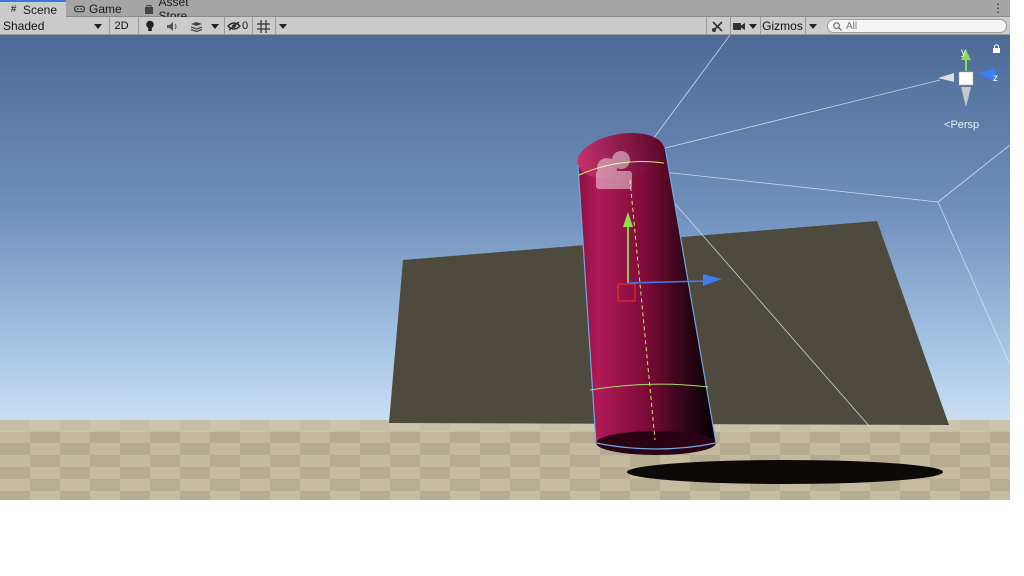  I want to click on grid-snap-icon, so click(263, 26).